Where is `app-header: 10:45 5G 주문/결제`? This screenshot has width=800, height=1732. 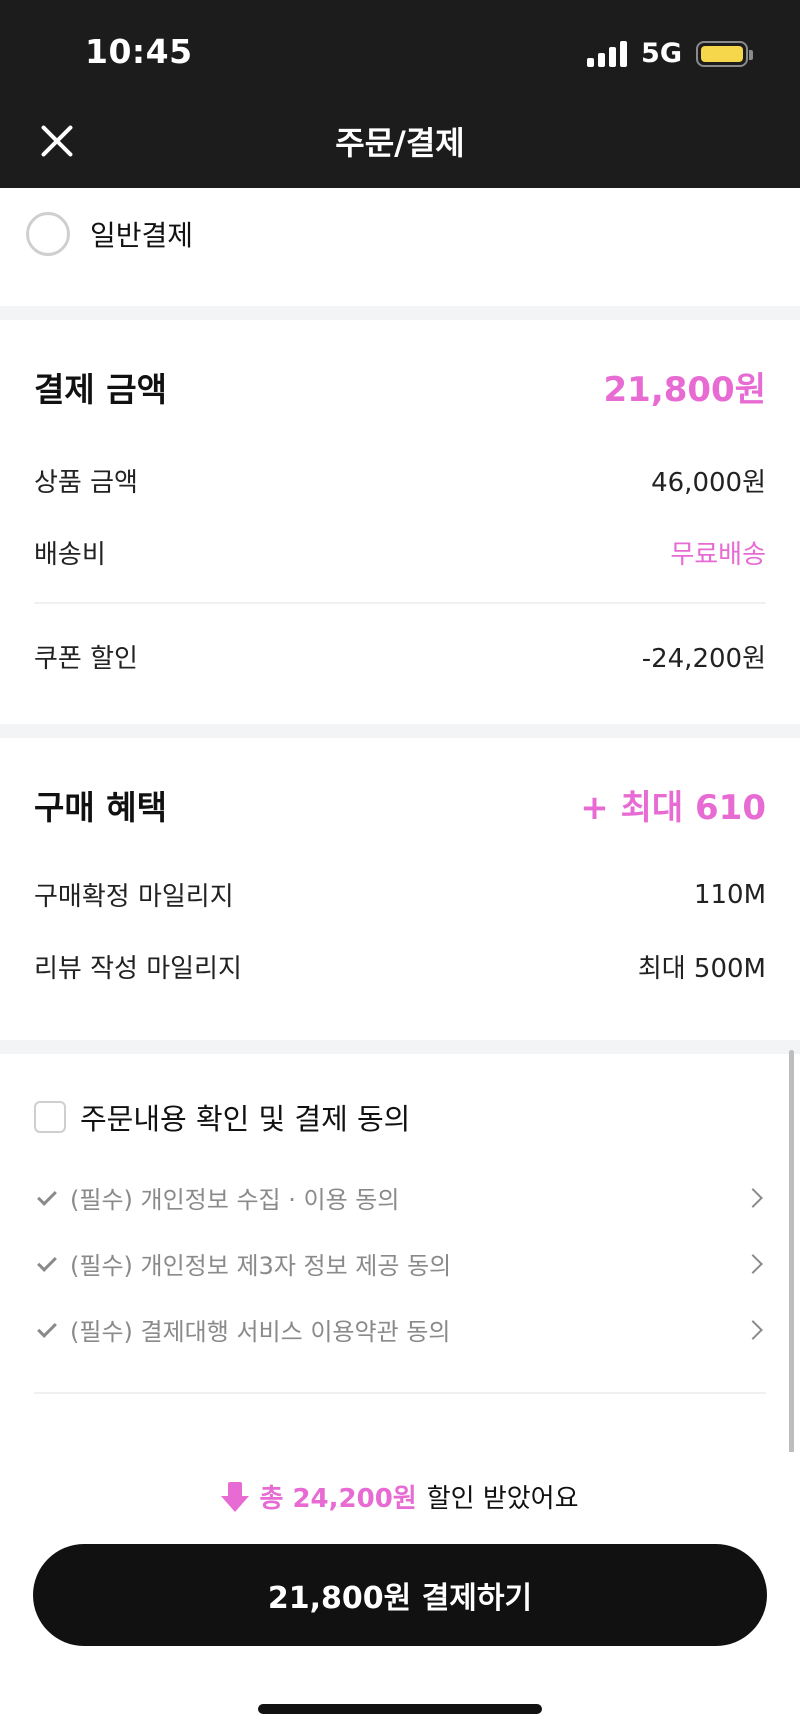
app-header: 10:45 5G 주문/결제 is located at coordinates (400, 94).